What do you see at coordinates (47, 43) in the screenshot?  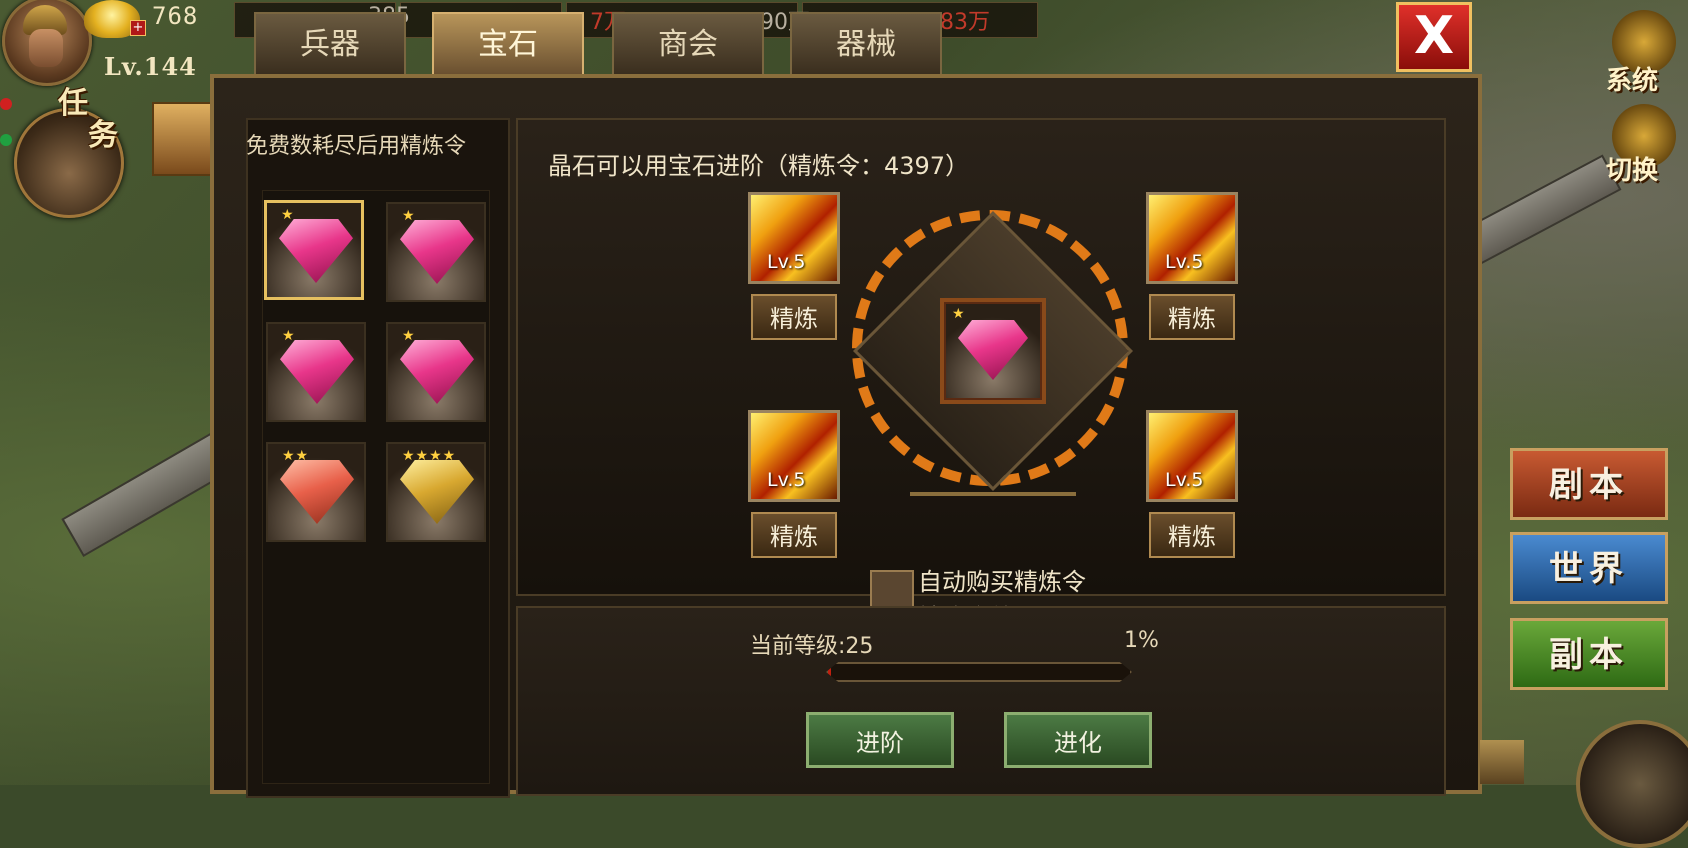 I see `player-avatar` at bounding box center [47, 43].